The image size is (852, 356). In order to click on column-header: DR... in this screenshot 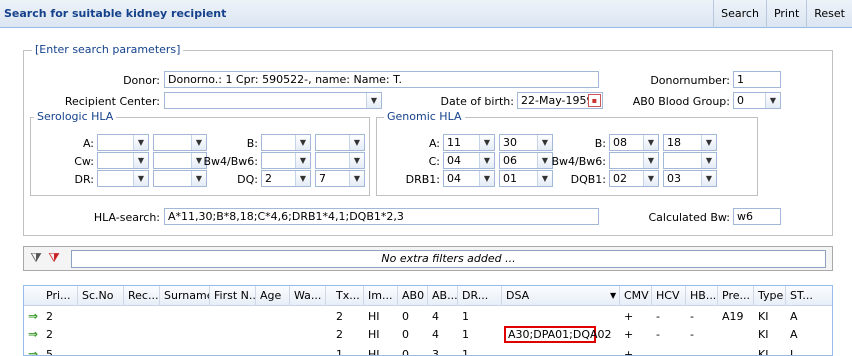, I will do `click(480, 296)`.